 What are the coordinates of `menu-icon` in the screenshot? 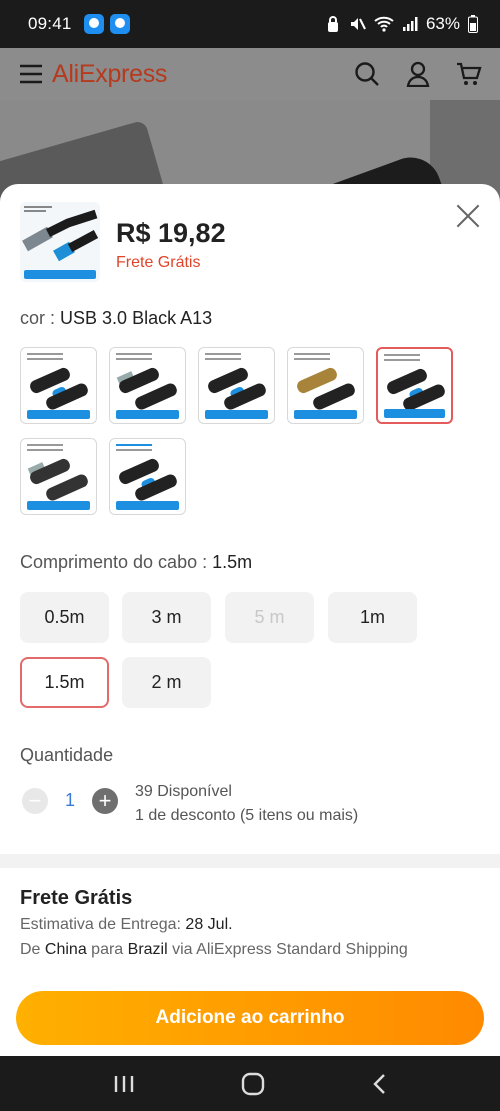 It's located at (31, 74).